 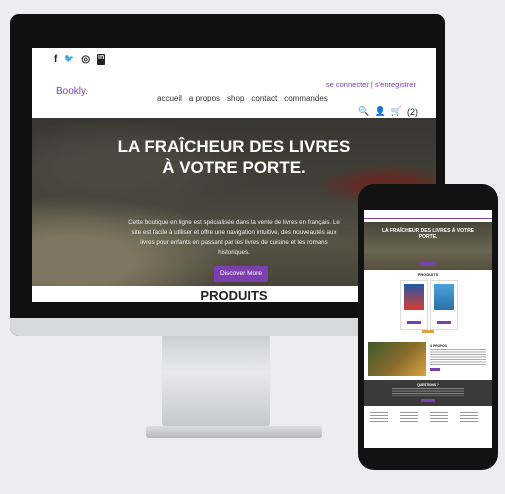 I want to click on login-link: se connecter, so click(x=347, y=84).